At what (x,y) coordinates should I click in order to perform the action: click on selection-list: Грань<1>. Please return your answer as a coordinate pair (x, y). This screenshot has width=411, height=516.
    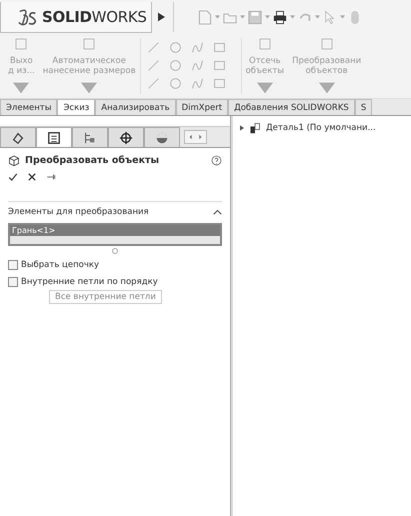
    Looking at the image, I should click on (115, 234).